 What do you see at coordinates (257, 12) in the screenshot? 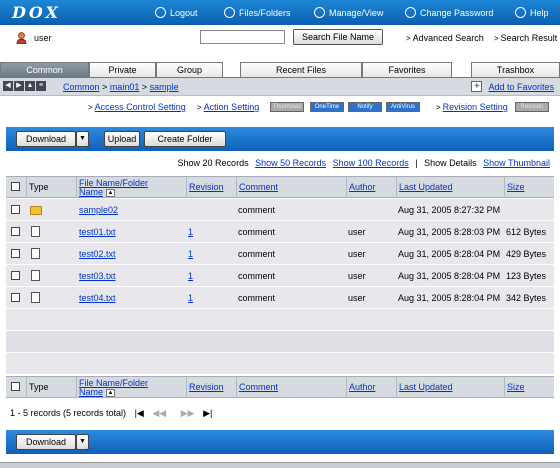
I see `files-folders-link: Files/Folders` at bounding box center [257, 12].